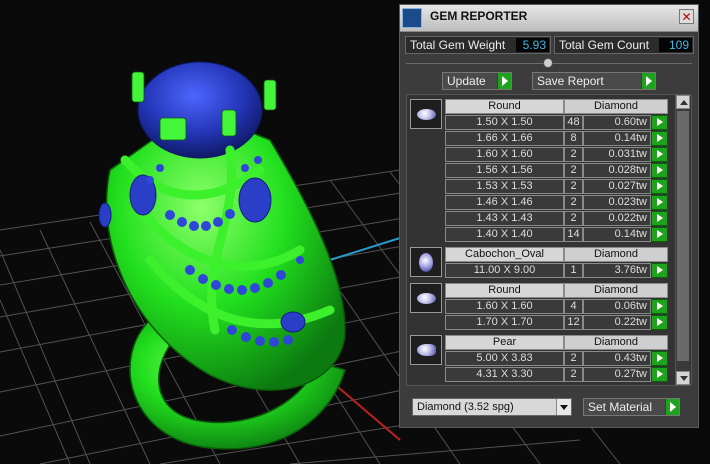  I want to click on scroll-up-icon, so click(683, 102).